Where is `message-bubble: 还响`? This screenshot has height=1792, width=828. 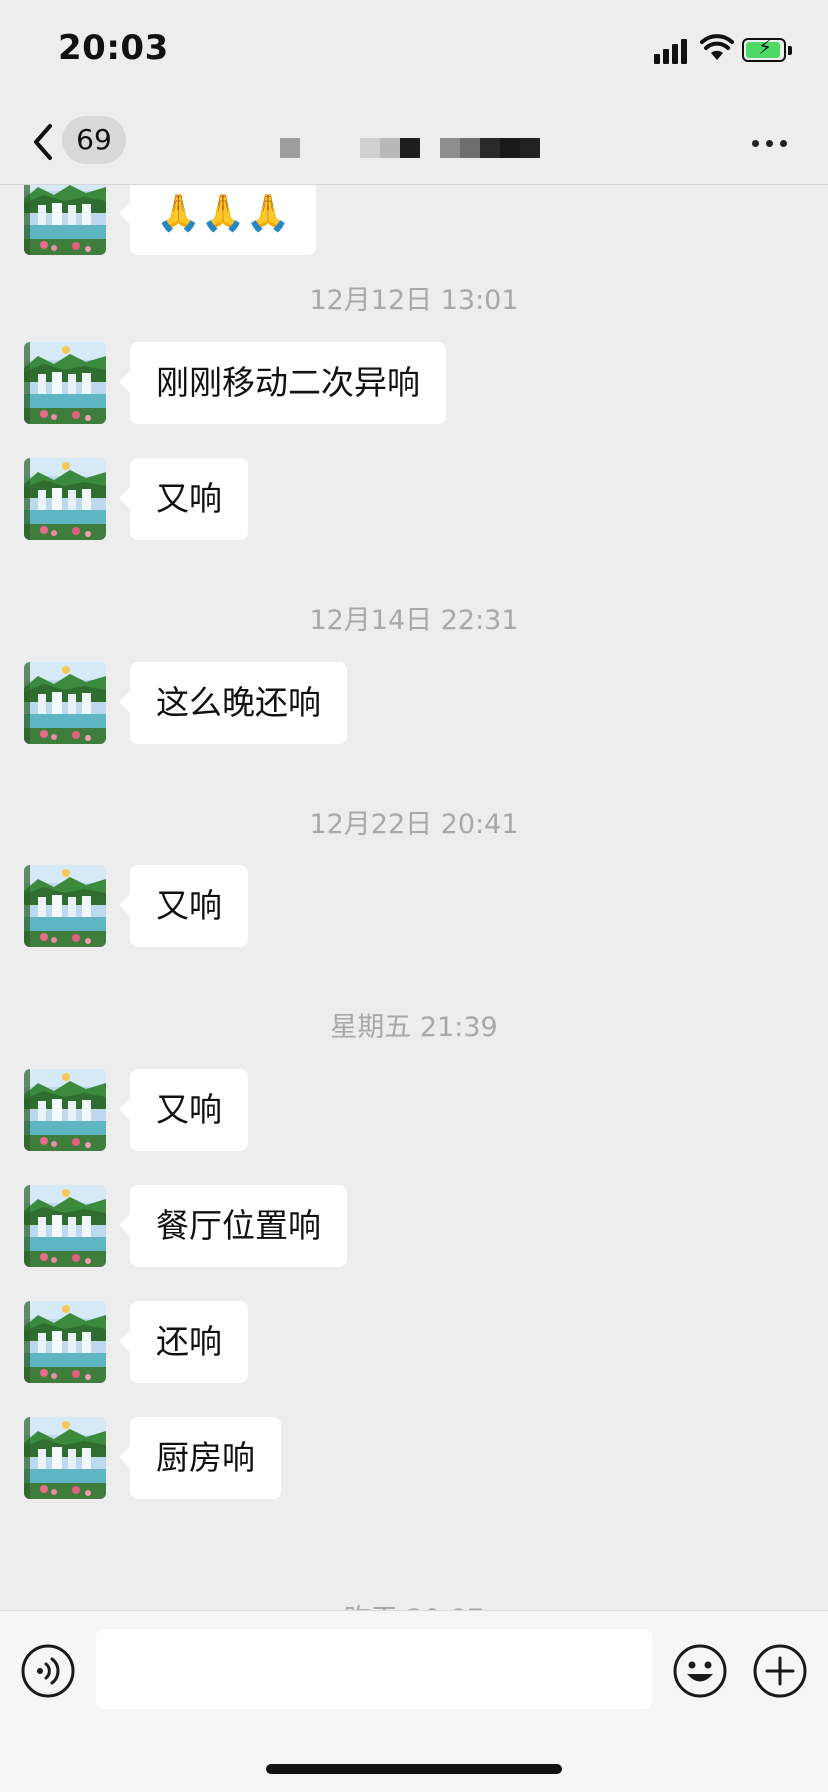
message-bubble: 还响 is located at coordinates (183, 1342).